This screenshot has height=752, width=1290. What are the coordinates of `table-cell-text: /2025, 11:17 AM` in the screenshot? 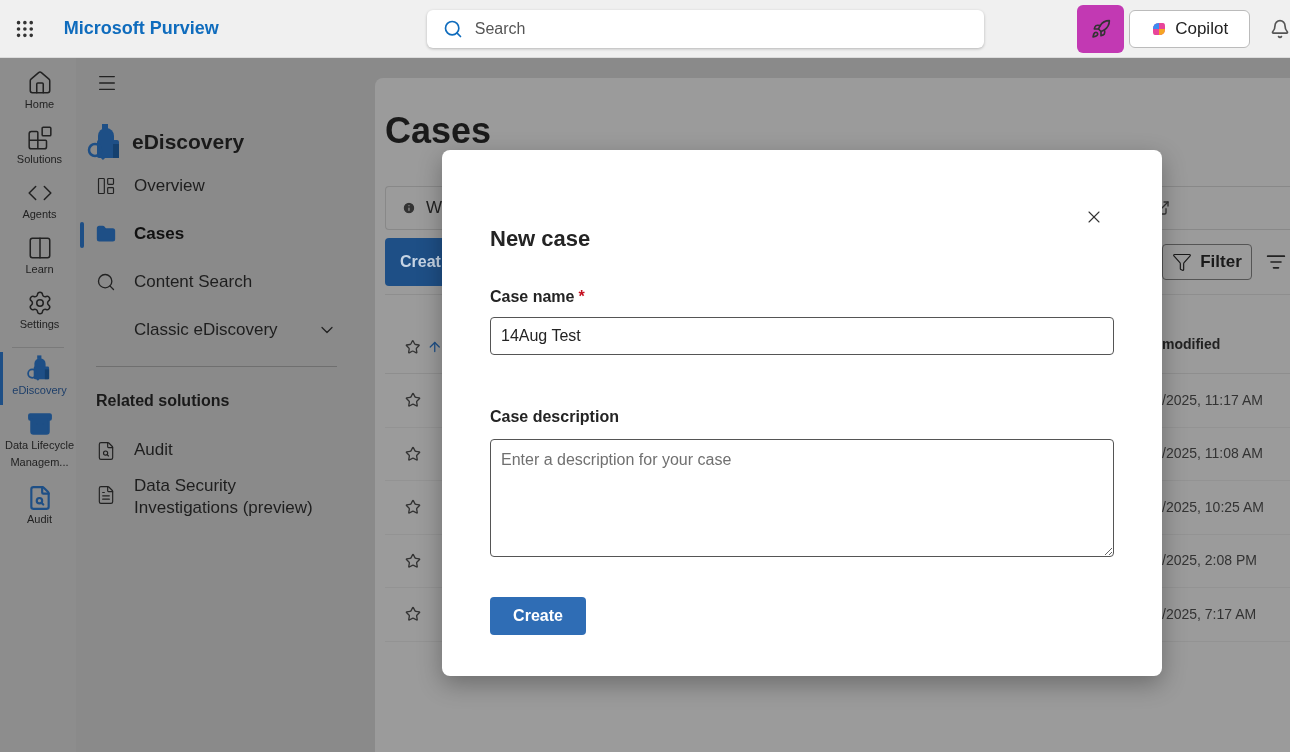 It's located at (1212, 400).